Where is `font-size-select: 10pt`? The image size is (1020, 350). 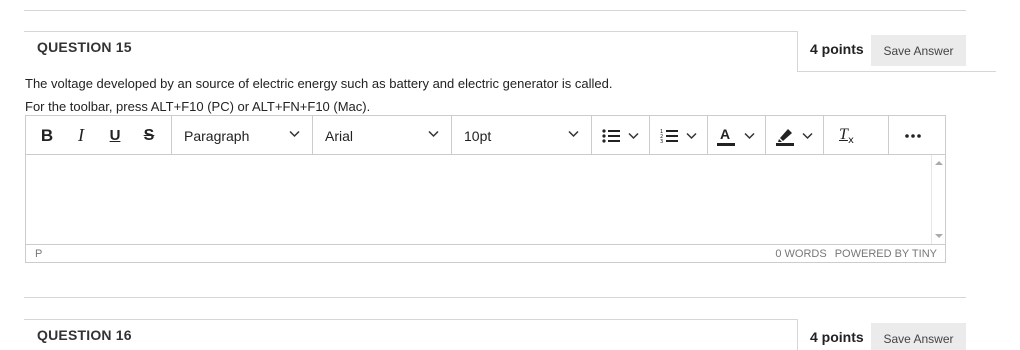
font-size-select: 10pt is located at coordinates (521, 135).